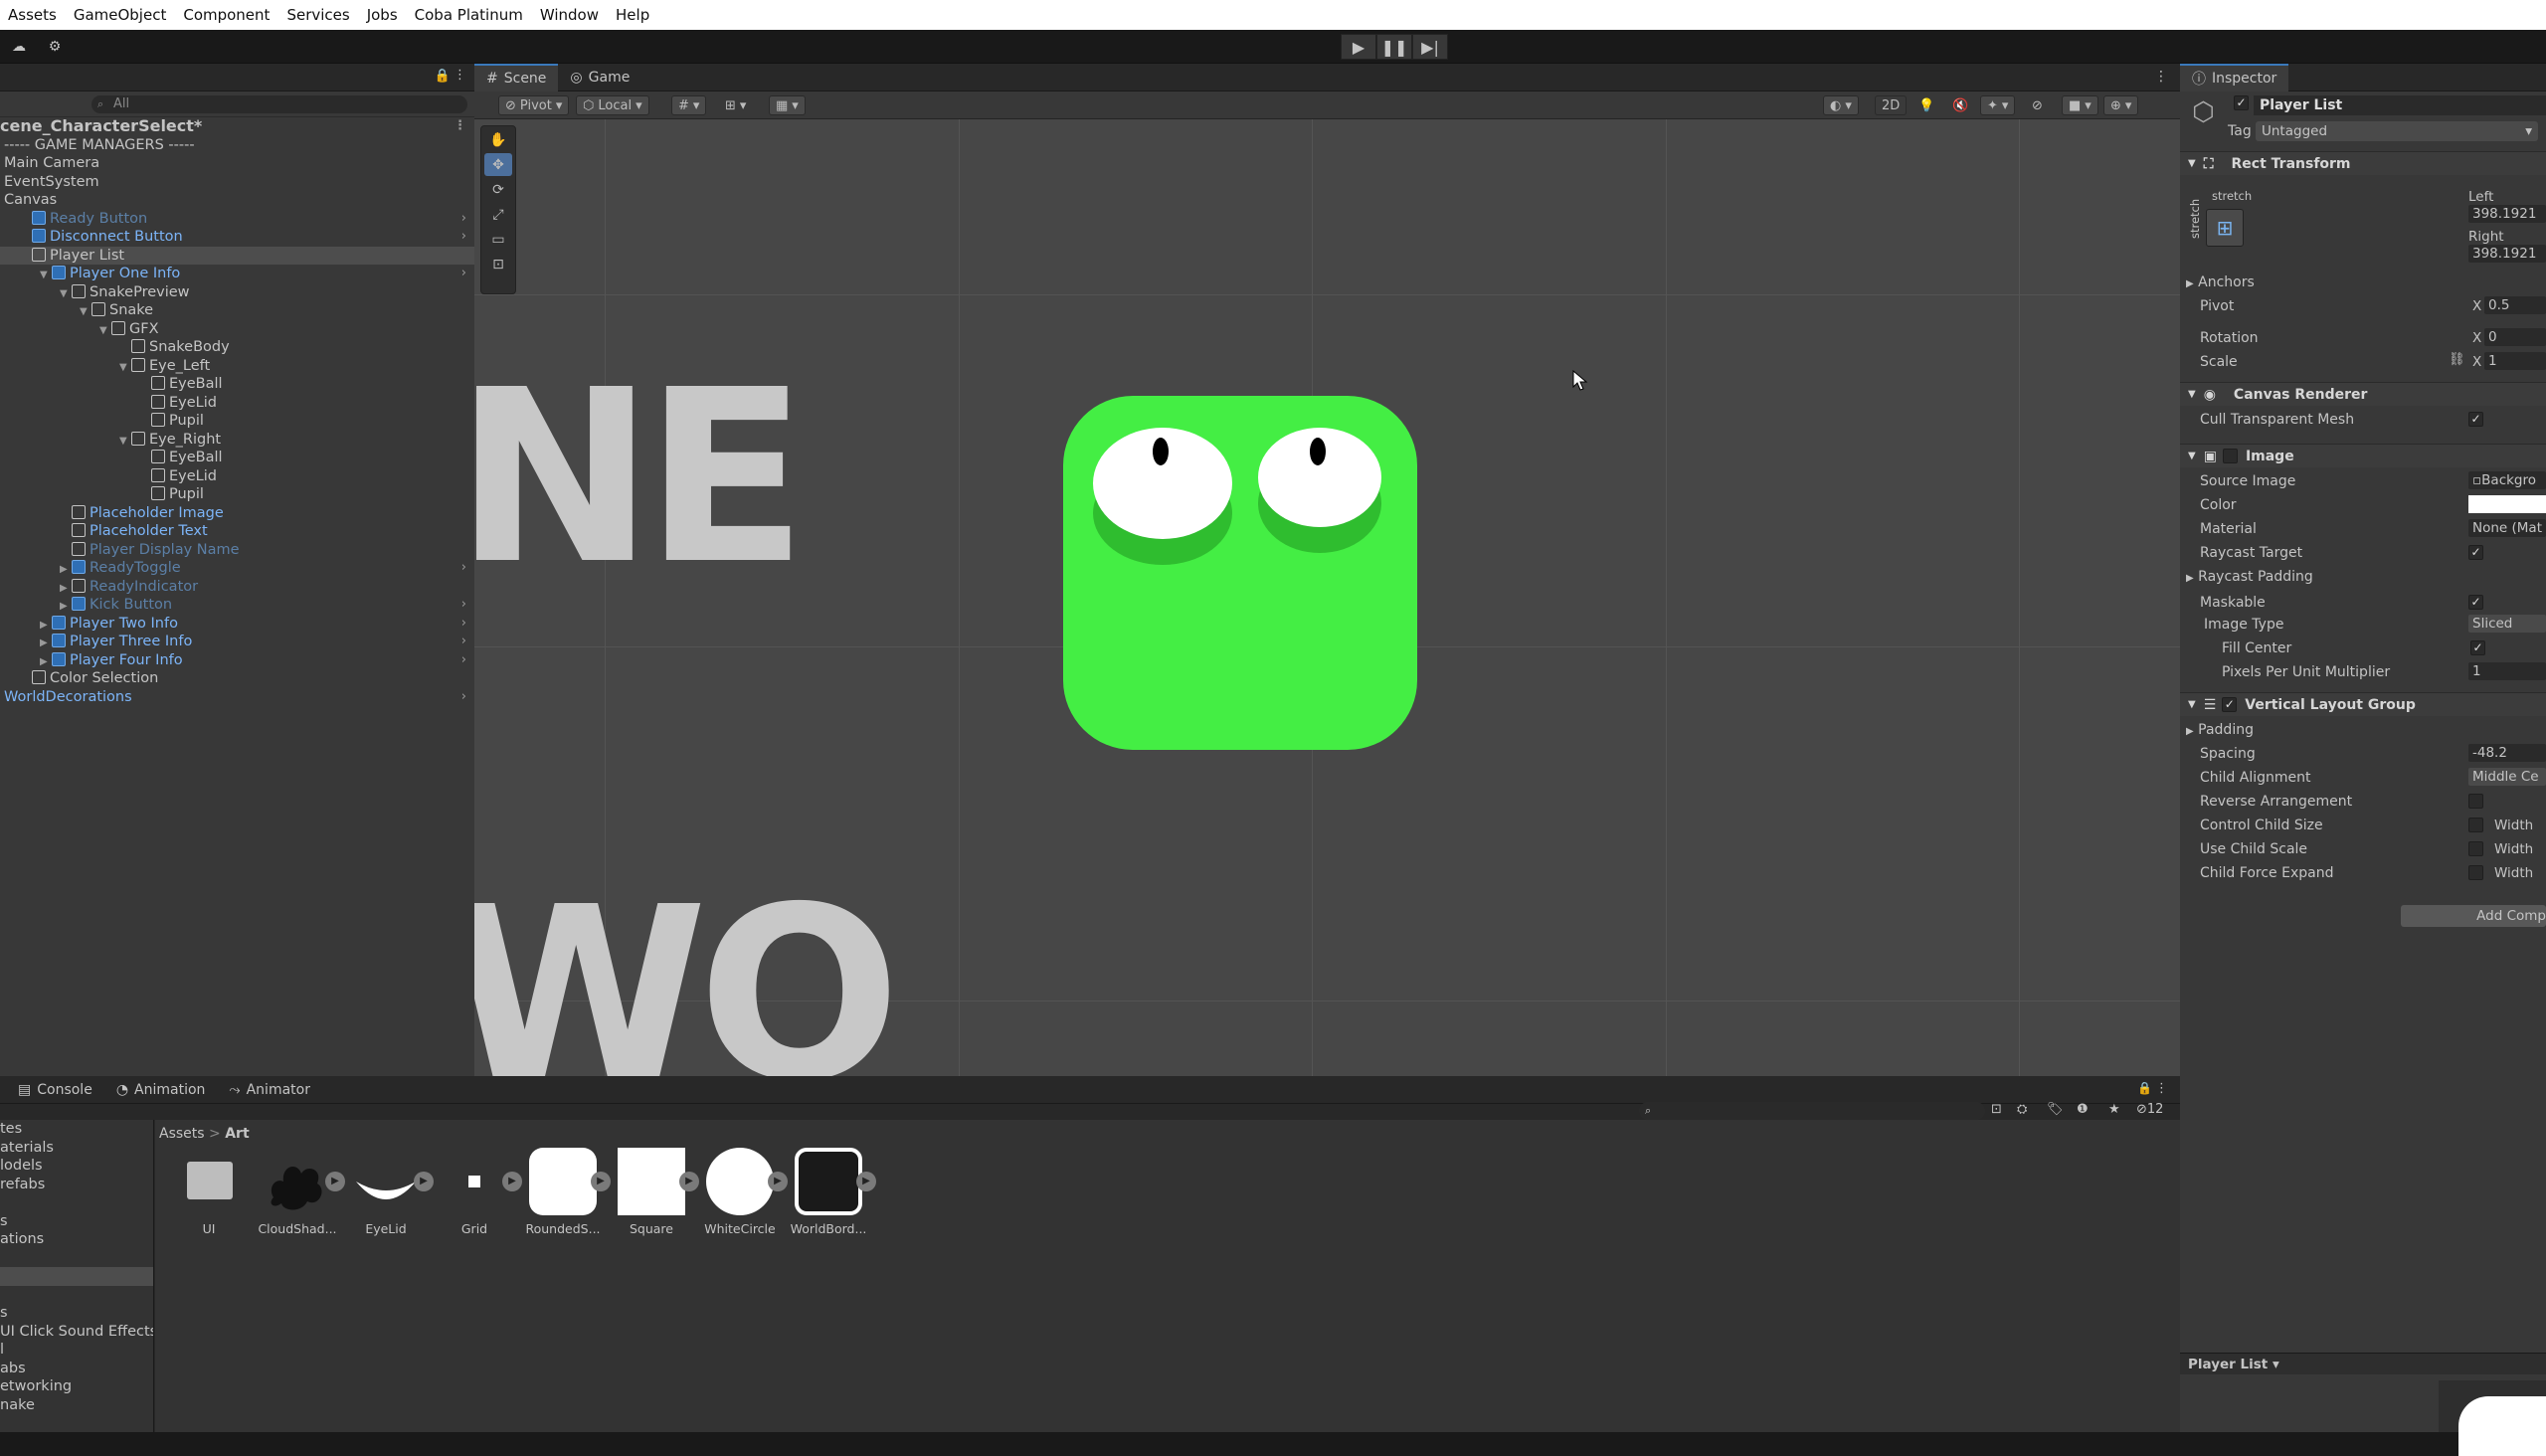 The width and height of the screenshot is (2546, 1456). What do you see at coordinates (161, 1090) in the screenshot?
I see `tab-animation: ◔ Animation` at bounding box center [161, 1090].